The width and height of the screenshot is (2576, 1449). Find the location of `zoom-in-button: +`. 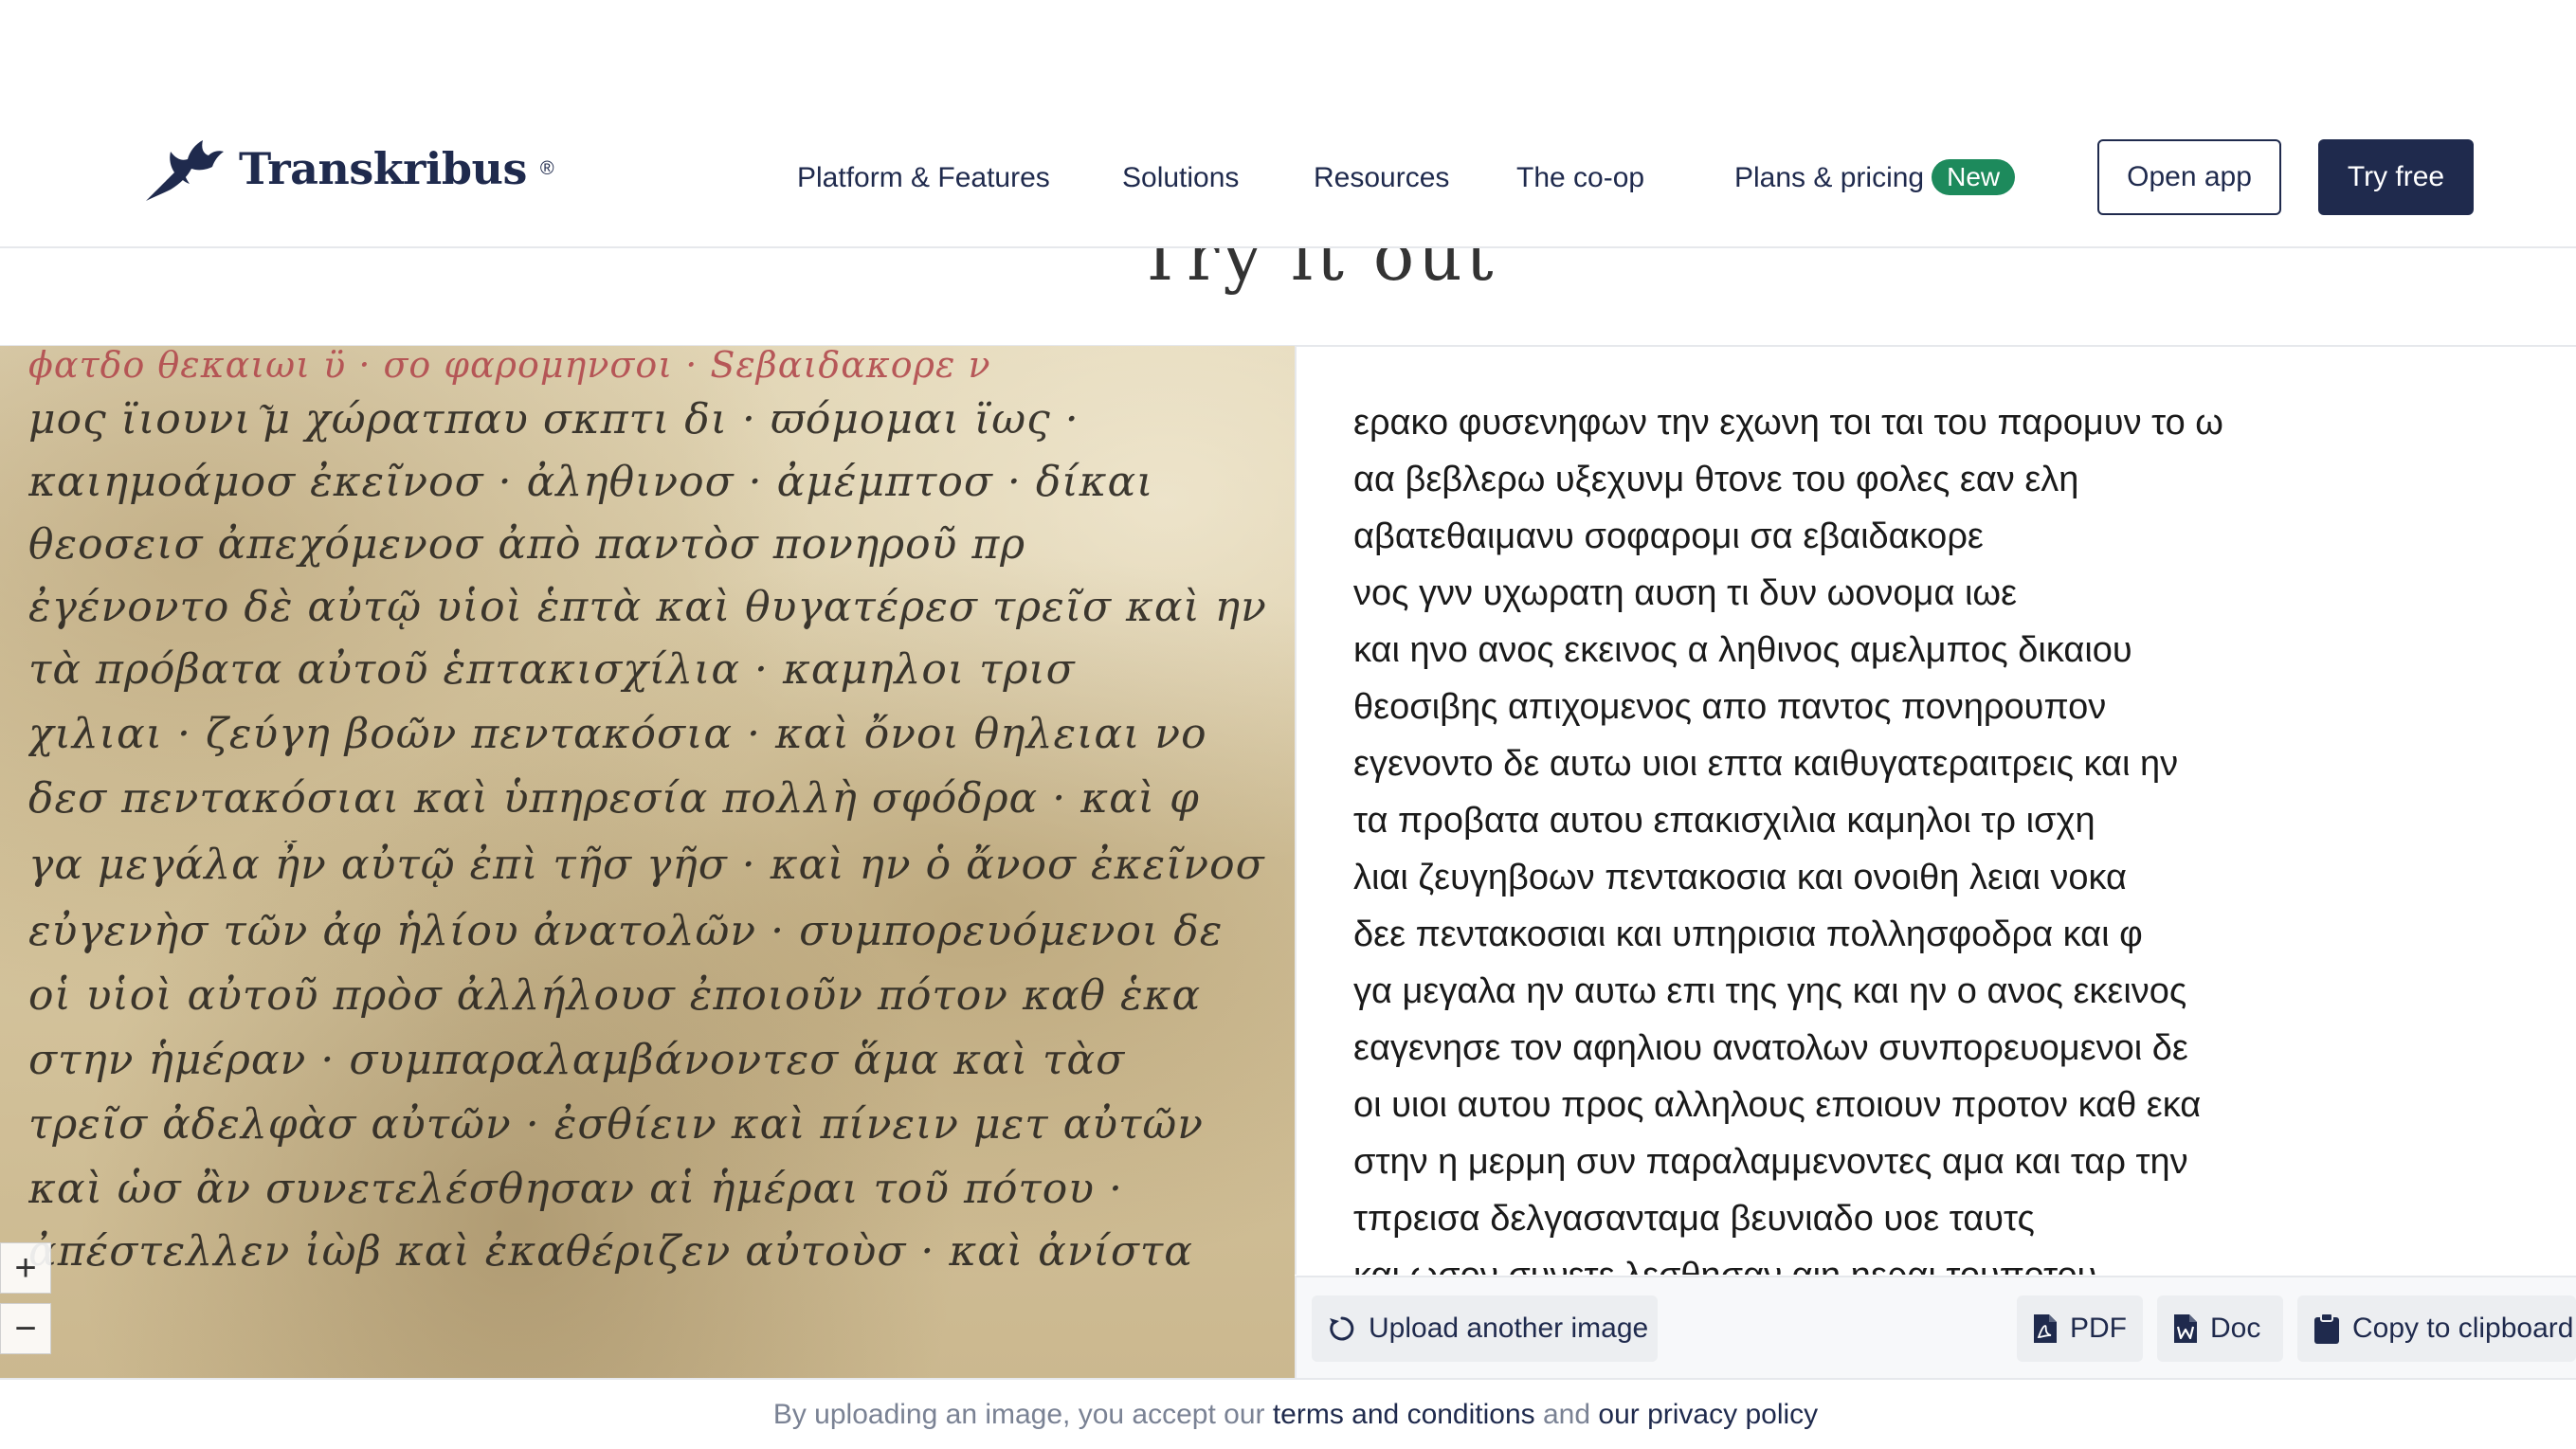

zoom-in-button: + is located at coordinates (25, 1268).